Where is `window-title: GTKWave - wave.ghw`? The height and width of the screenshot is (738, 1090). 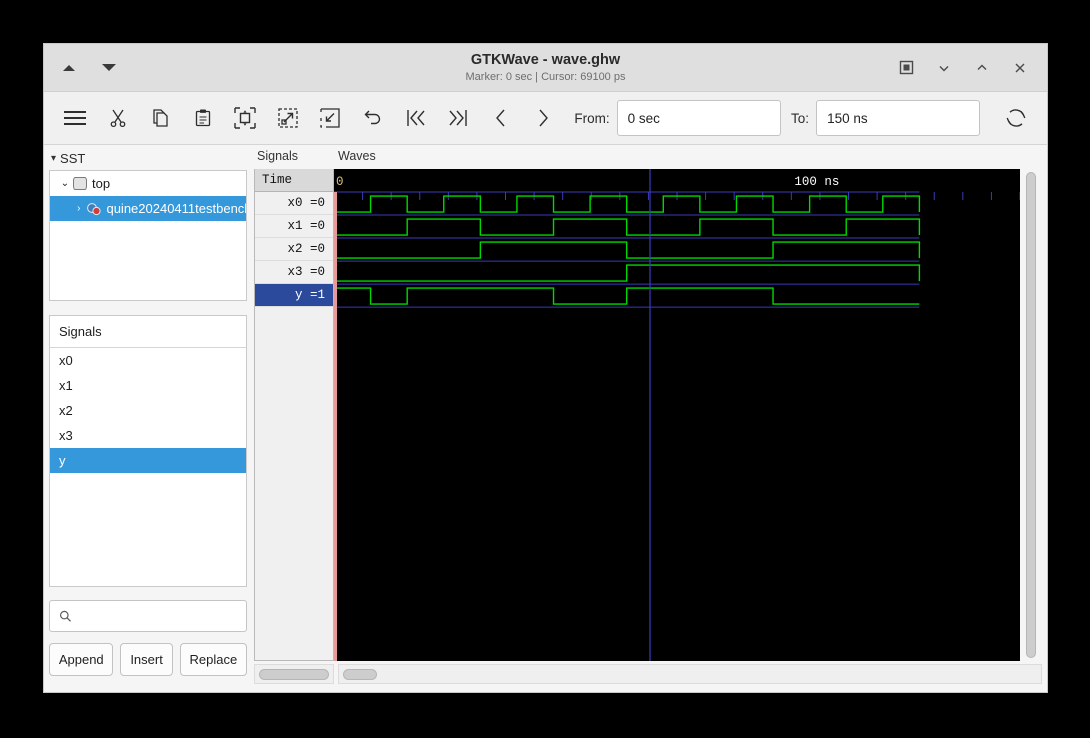
window-title: GTKWave - wave.ghw is located at coordinates (545, 60).